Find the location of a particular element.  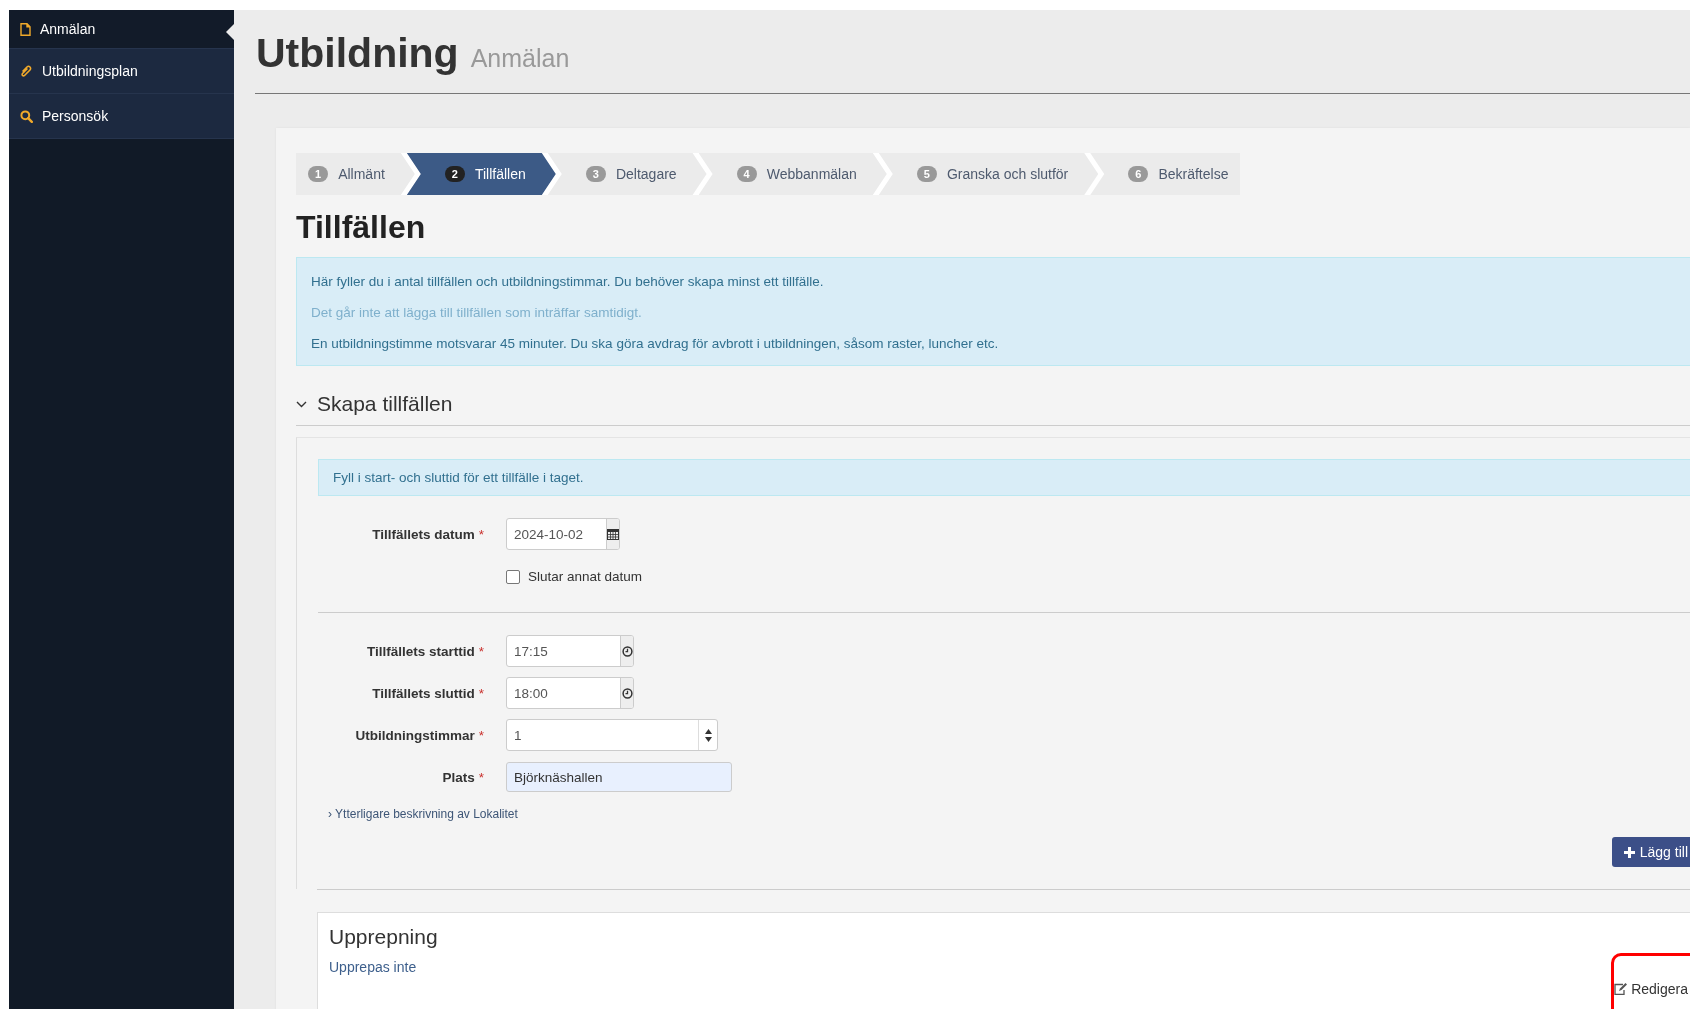

number-stepper: 1 is located at coordinates (612, 735).